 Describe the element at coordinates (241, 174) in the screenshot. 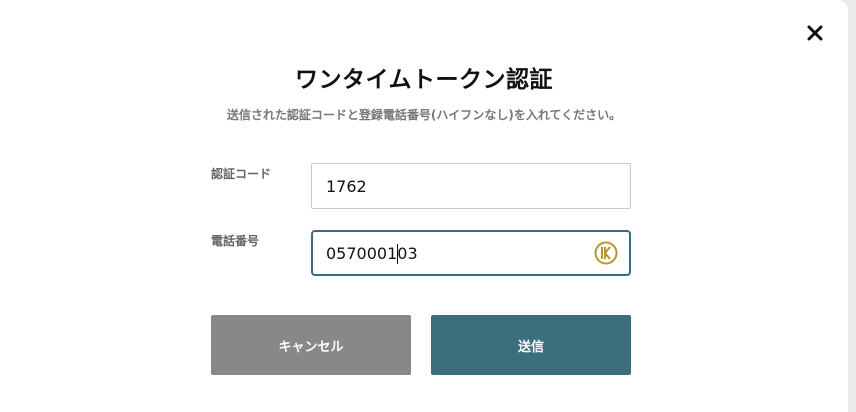

I see `auth-code-label: 認証コード` at that location.